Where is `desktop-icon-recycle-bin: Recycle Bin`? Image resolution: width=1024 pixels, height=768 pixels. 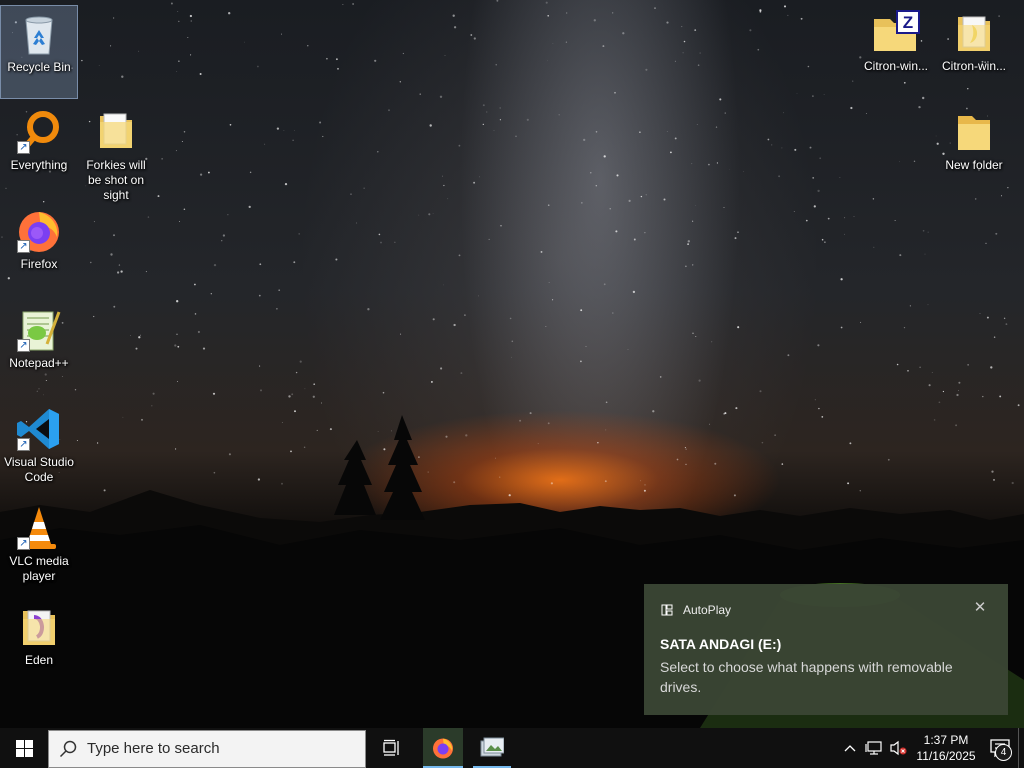 desktop-icon-recycle-bin: Recycle Bin is located at coordinates (39, 52).